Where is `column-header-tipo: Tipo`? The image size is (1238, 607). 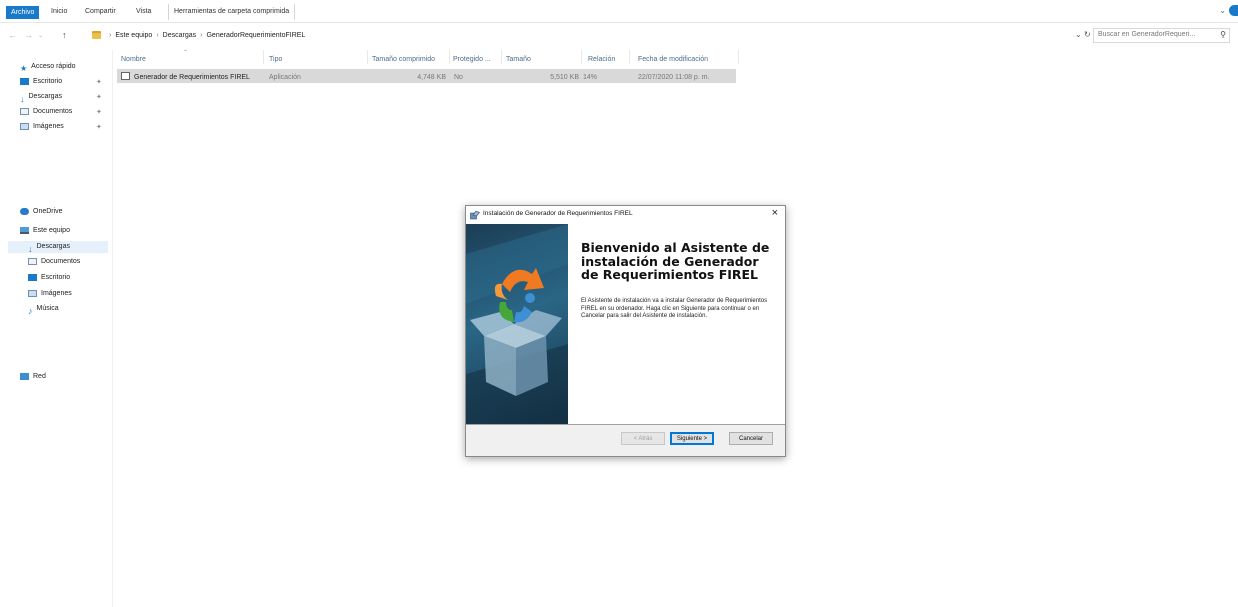
column-header-tipo: Tipo is located at coordinates (275, 60).